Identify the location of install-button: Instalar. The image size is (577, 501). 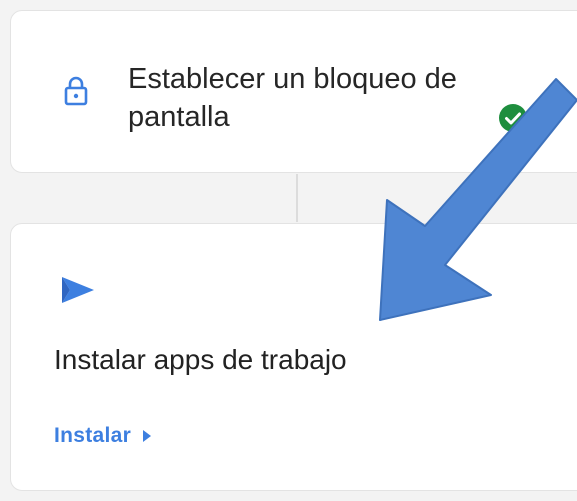
(103, 436).